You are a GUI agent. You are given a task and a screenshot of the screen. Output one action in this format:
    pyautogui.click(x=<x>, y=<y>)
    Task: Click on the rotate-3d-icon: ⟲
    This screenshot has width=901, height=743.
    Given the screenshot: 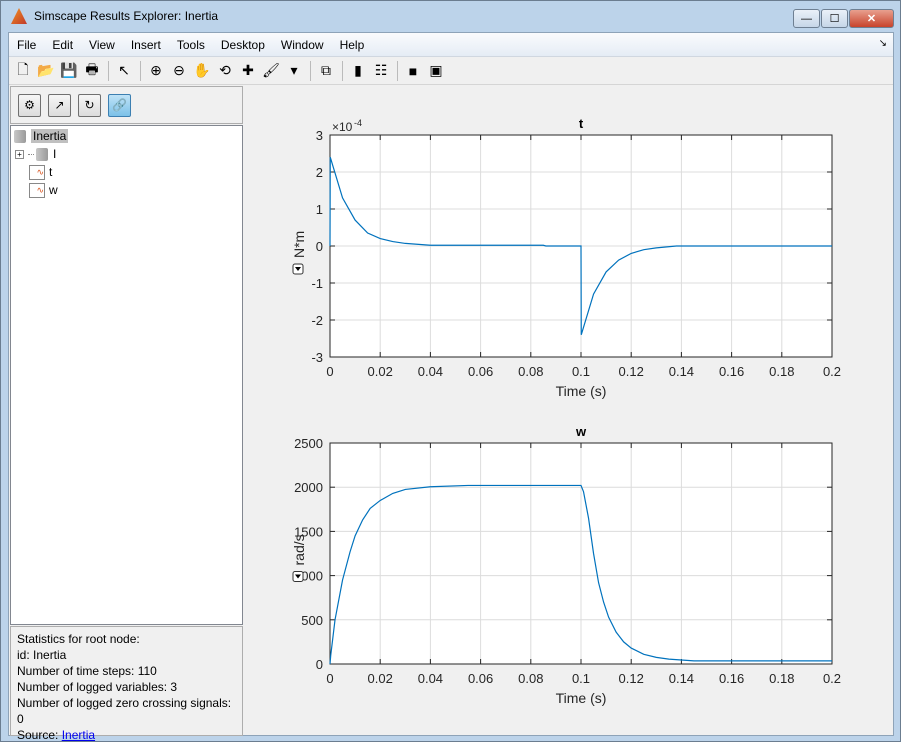 What is the action you would take?
    pyautogui.click(x=225, y=71)
    